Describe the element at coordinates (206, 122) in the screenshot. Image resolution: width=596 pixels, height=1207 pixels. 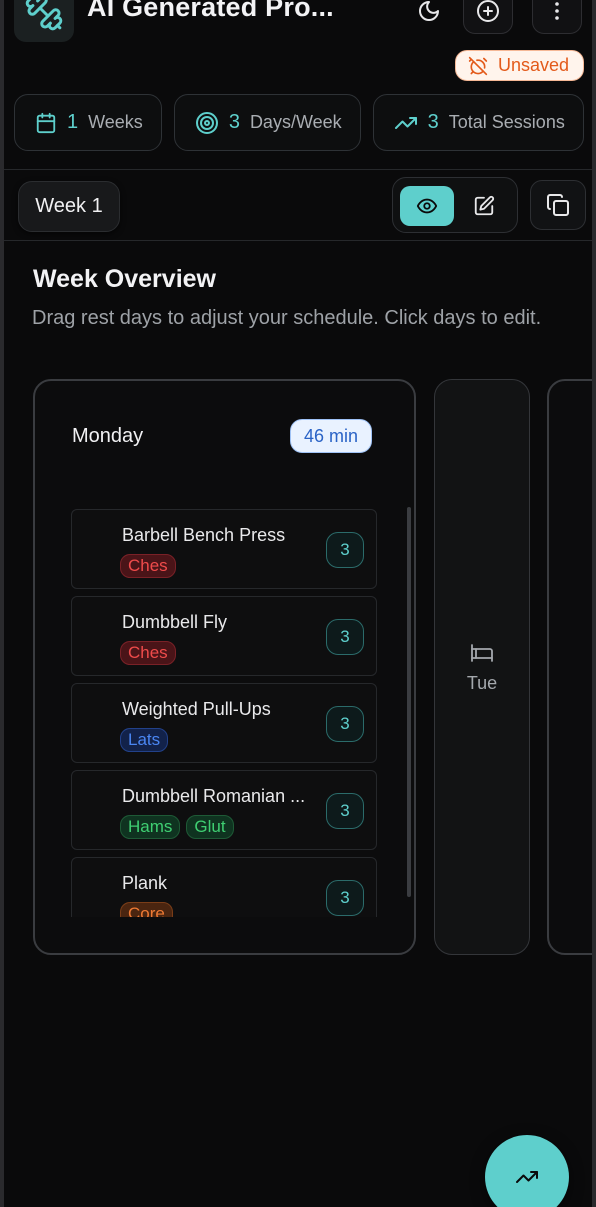
I see `target-icon` at that location.